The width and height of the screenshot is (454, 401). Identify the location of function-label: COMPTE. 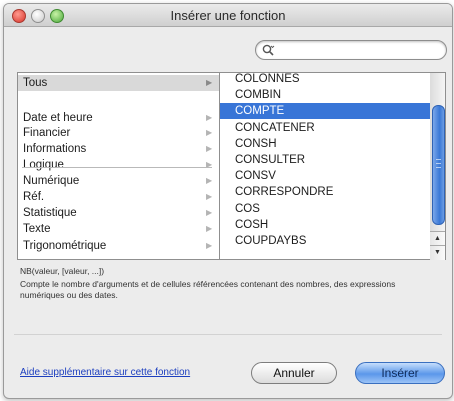
(260, 111).